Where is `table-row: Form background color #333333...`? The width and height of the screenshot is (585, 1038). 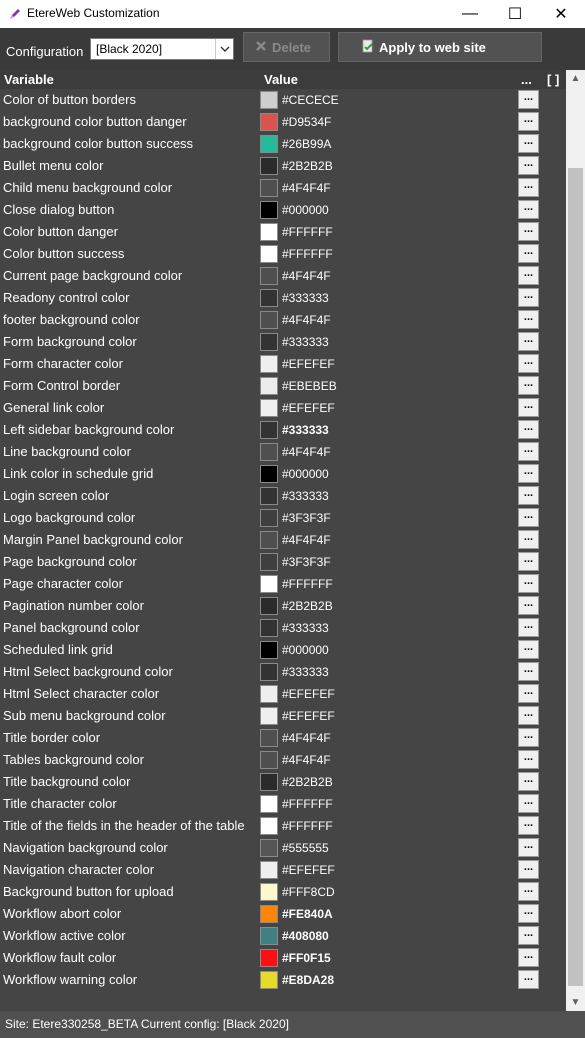 table-row: Form background color #333333... is located at coordinates (283, 342).